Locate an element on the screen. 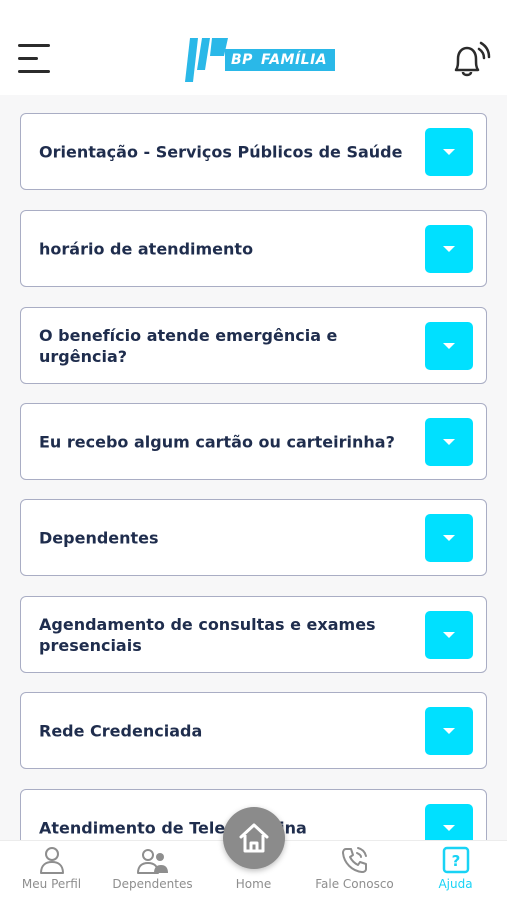  brand-wordmark: BP FAMÍLIA is located at coordinates (280, 60).